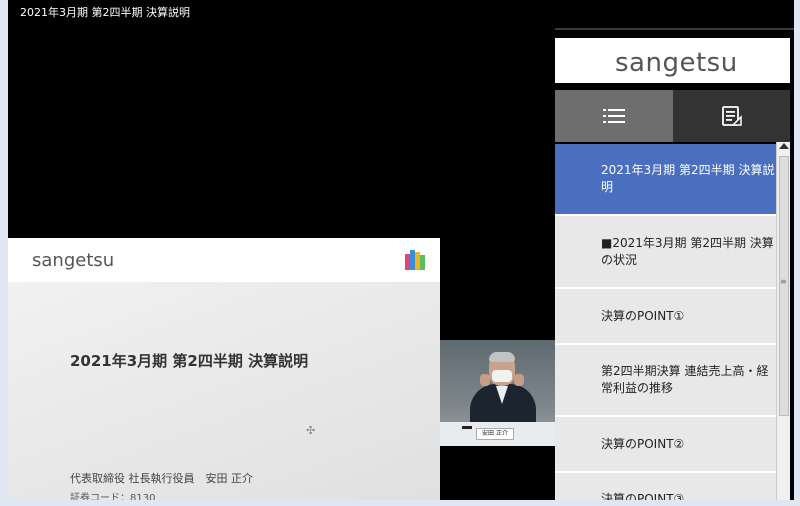  I want to click on list-item-label: 2021年3月期 第2四半期 決算説明, so click(688, 178).